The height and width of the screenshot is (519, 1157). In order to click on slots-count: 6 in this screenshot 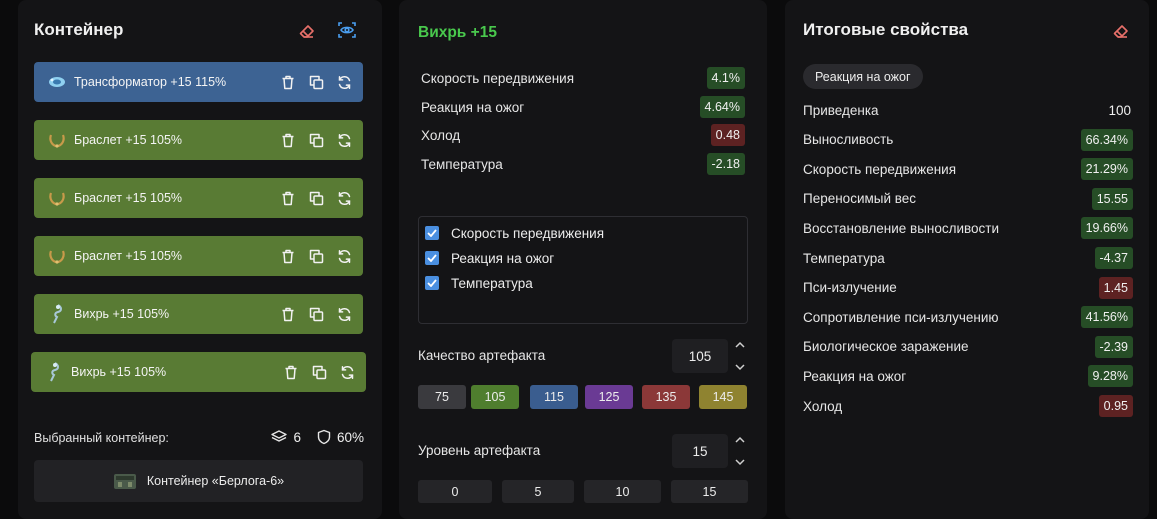, I will do `click(297, 437)`.